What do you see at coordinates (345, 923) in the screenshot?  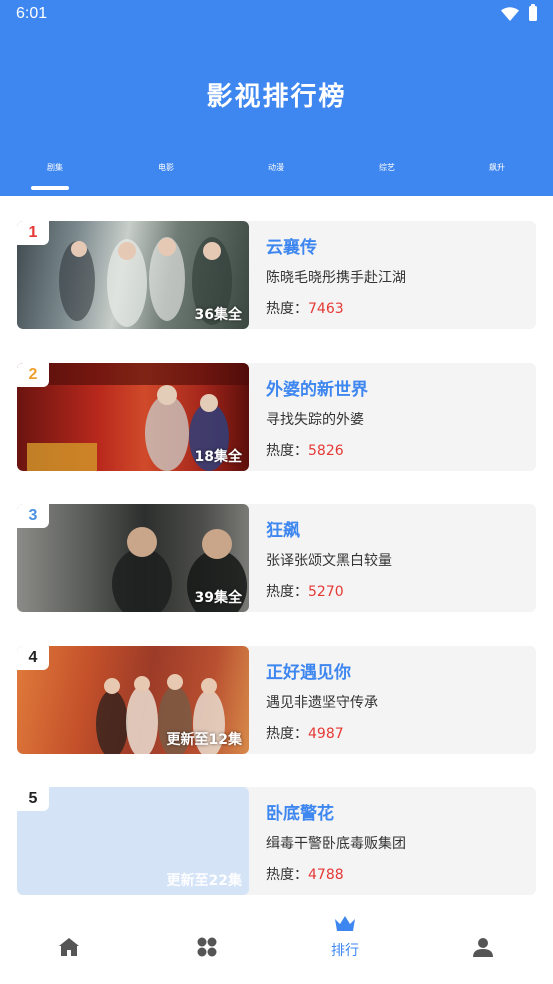 I see `crown-icon` at bounding box center [345, 923].